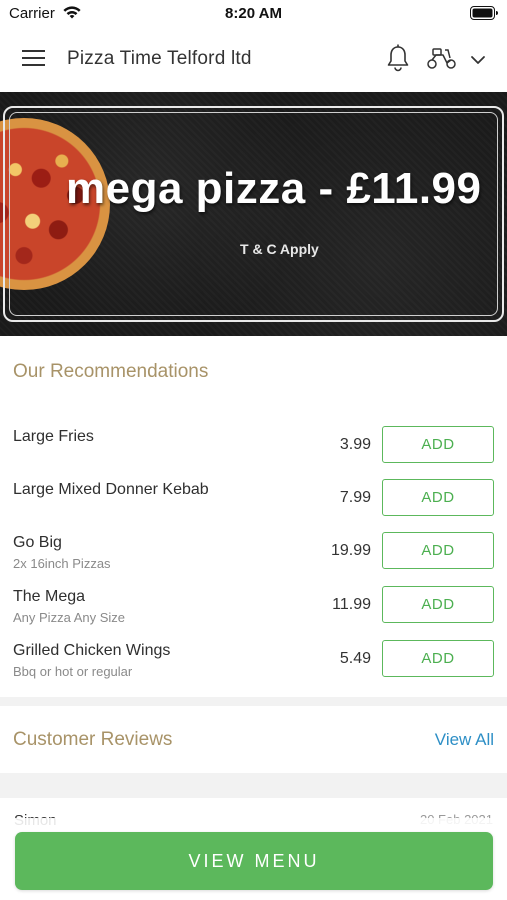 The image size is (507, 900). What do you see at coordinates (464, 740) in the screenshot?
I see `view-all-reviews-link: View All` at bounding box center [464, 740].